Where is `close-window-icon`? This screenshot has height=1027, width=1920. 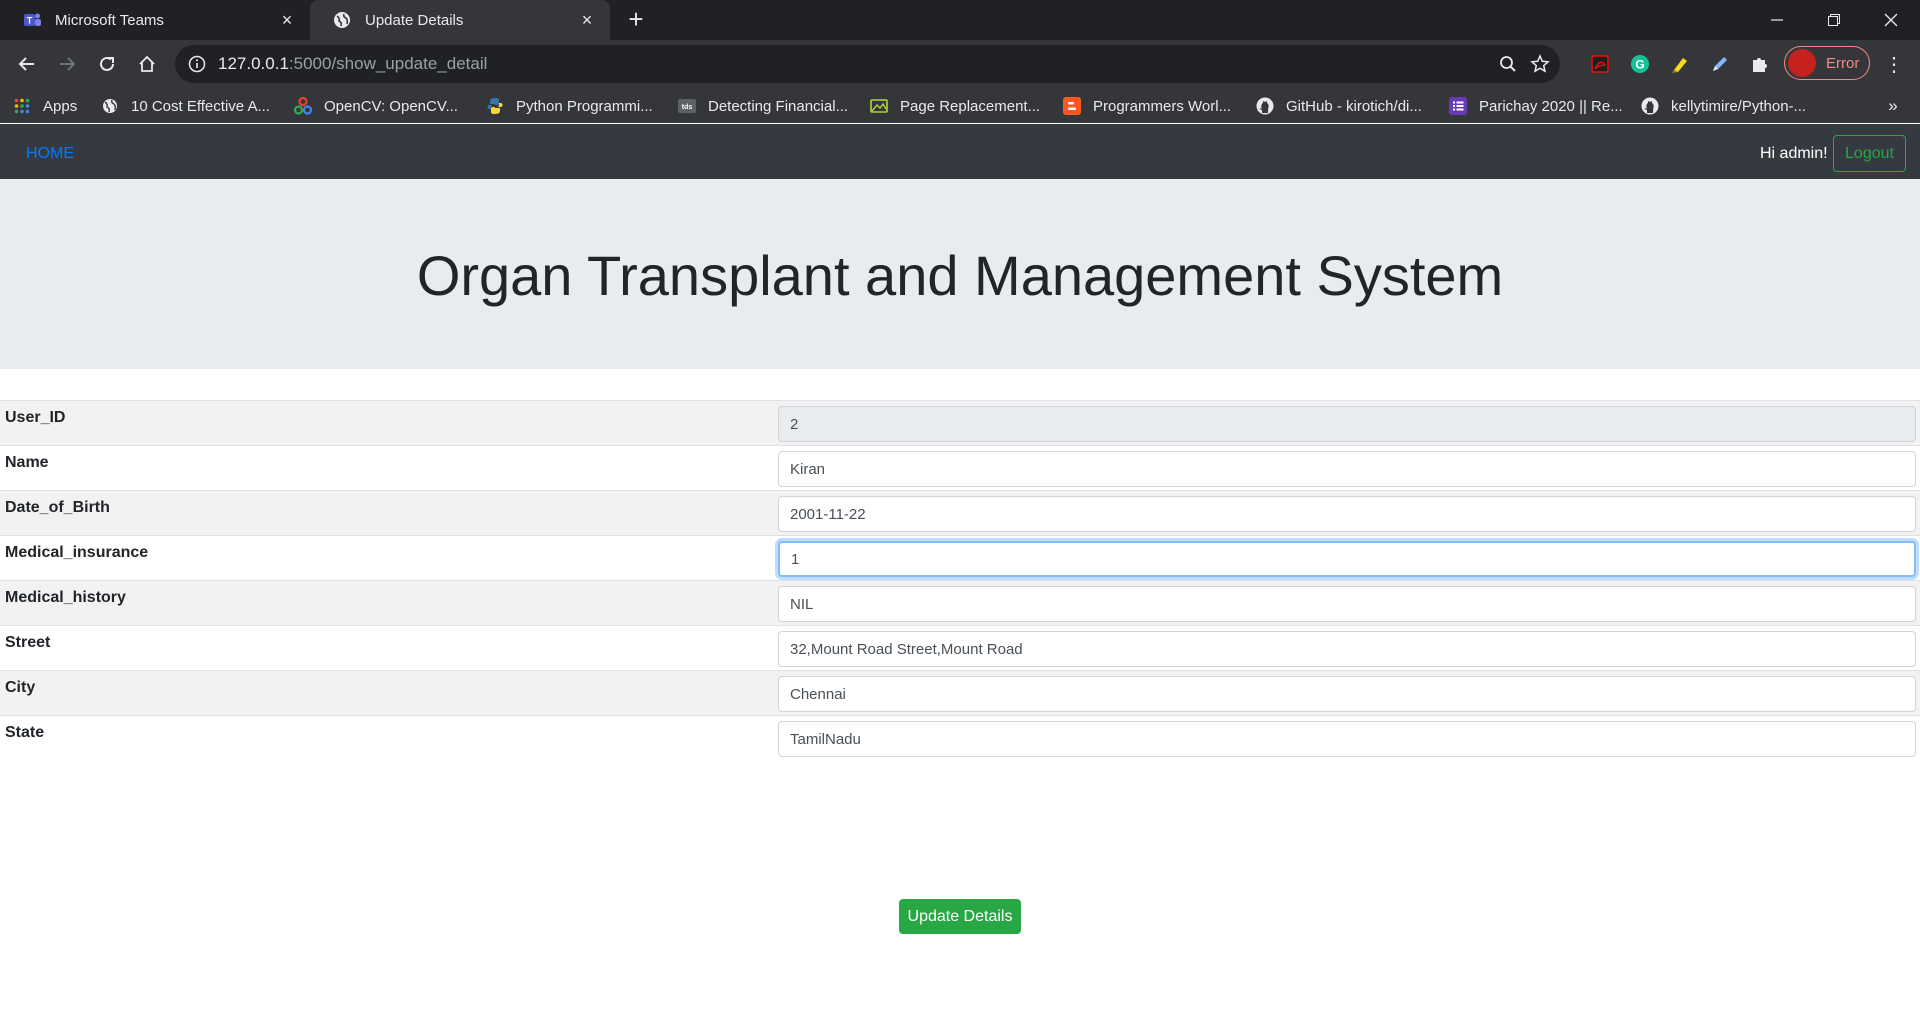 close-window-icon is located at coordinates (1891, 20).